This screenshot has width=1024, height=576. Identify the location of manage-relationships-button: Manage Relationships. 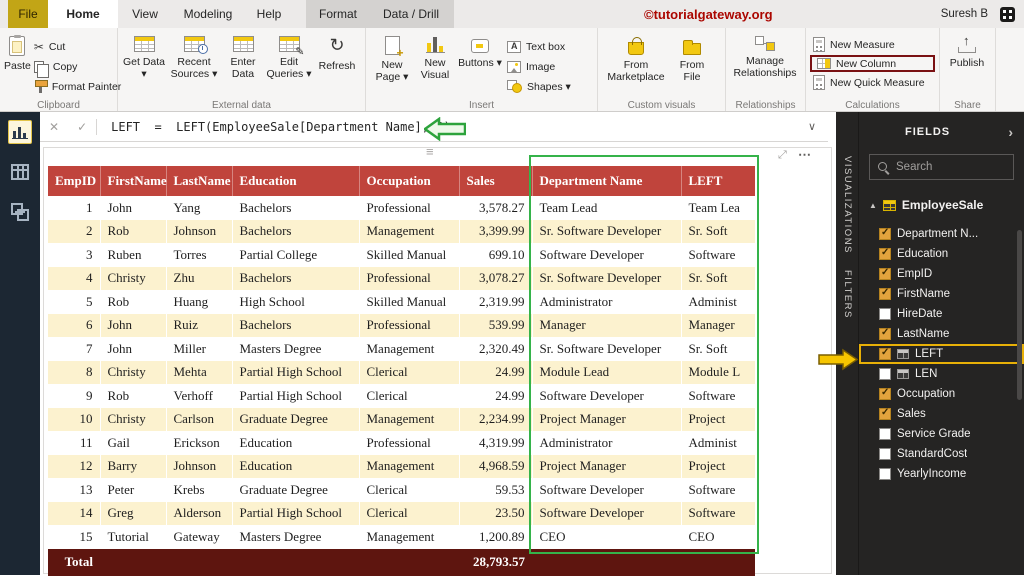
(765, 63).